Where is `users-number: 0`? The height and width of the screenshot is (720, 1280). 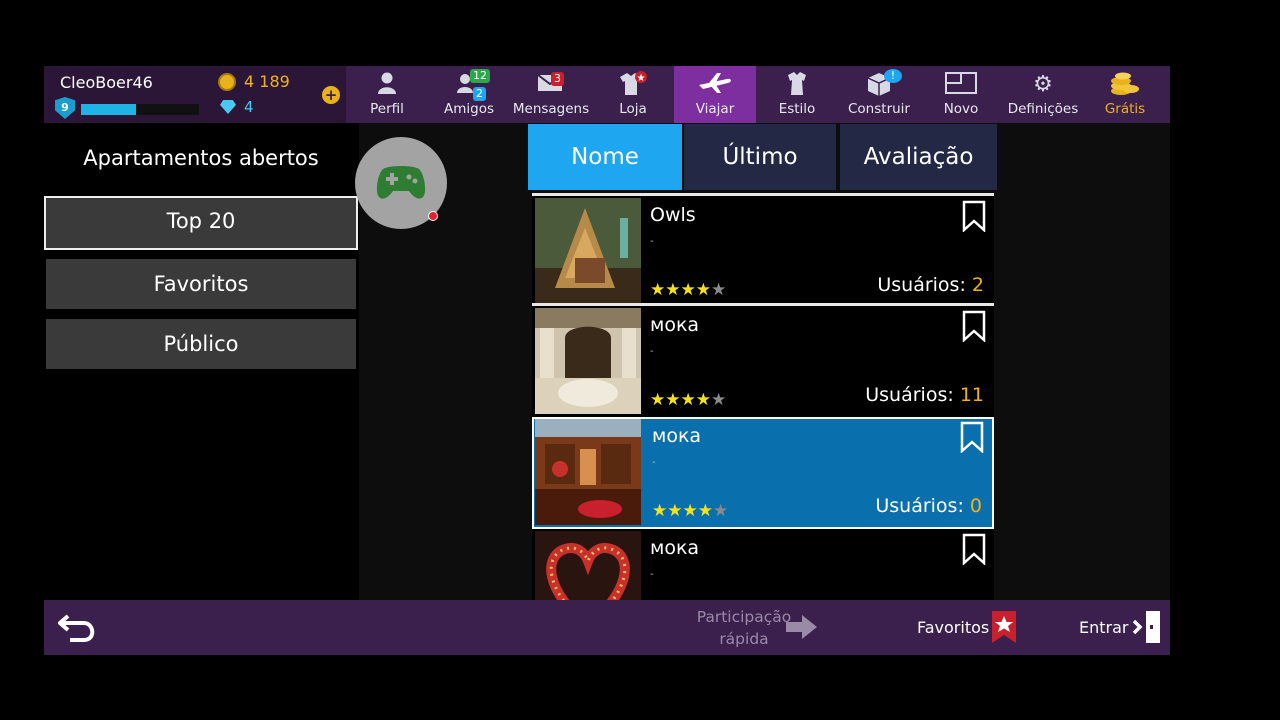
users-number: 0 is located at coordinates (975, 506).